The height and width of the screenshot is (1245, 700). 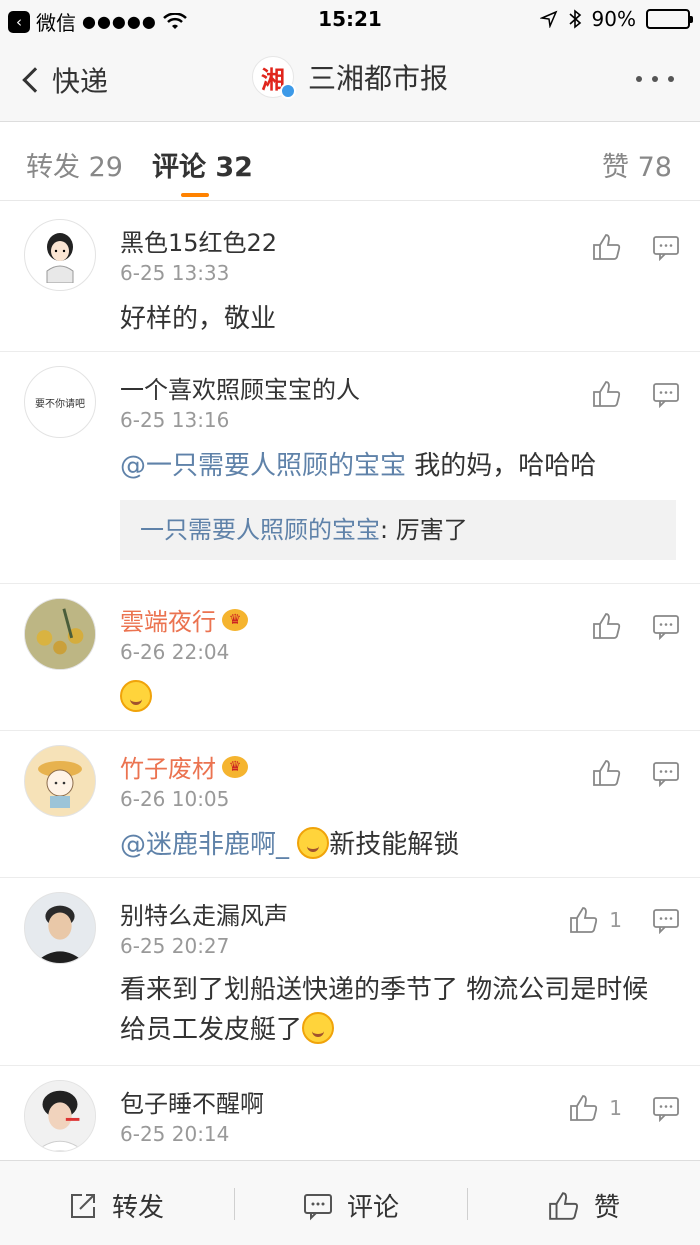 I want to click on comment-item: 包子睡不醒啊 6-25 20:14 1, so click(x=350, y=1116).